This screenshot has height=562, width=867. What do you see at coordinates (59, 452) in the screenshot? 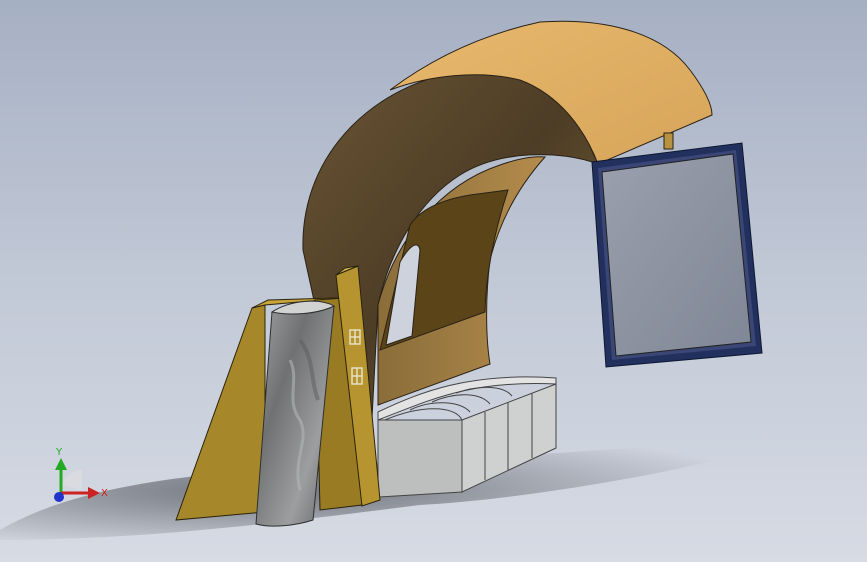
I see `y-axis-label: Y` at bounding box center [59, 452].